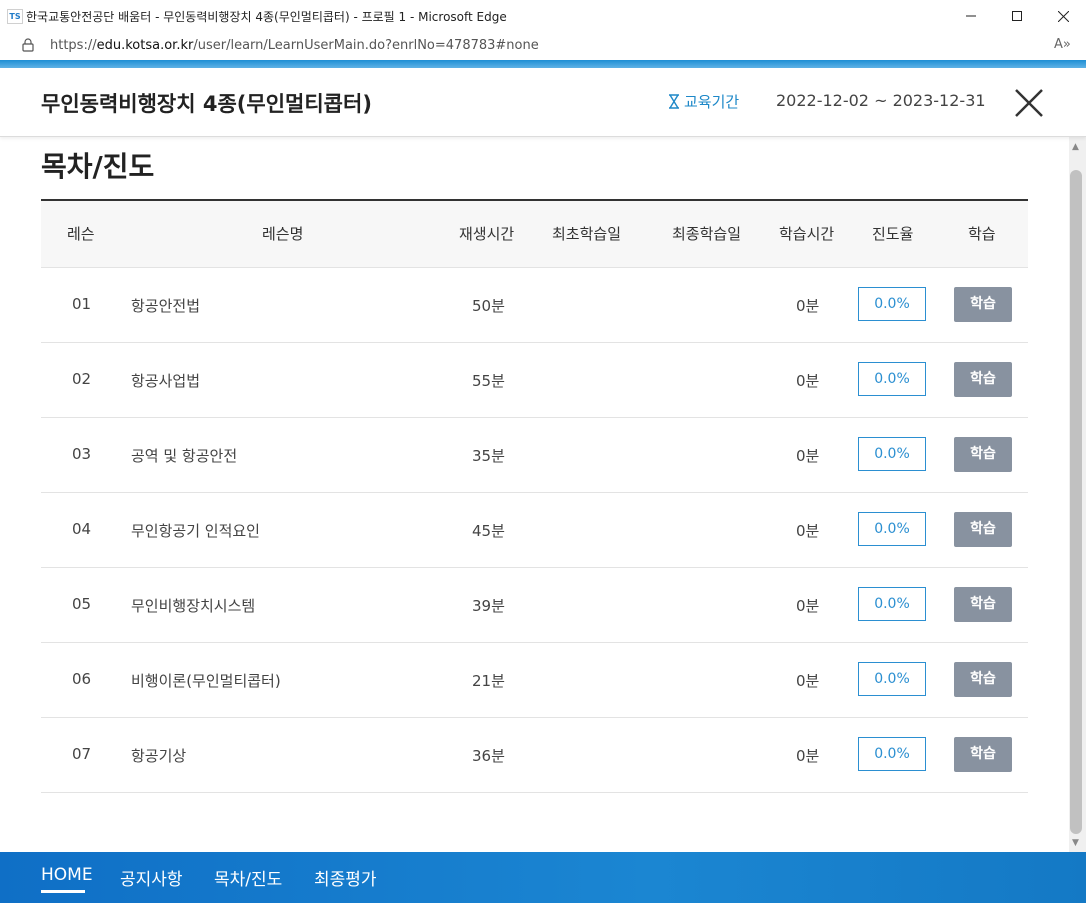 This screenshot has width=1086, height=903. What do you see at coordinates (534, 680) in the screenshot?
I see `table-row: 06 비행이론(무인멀티콥터) 21분 0분 0.0% 학습` at bounding box center [534, 680].